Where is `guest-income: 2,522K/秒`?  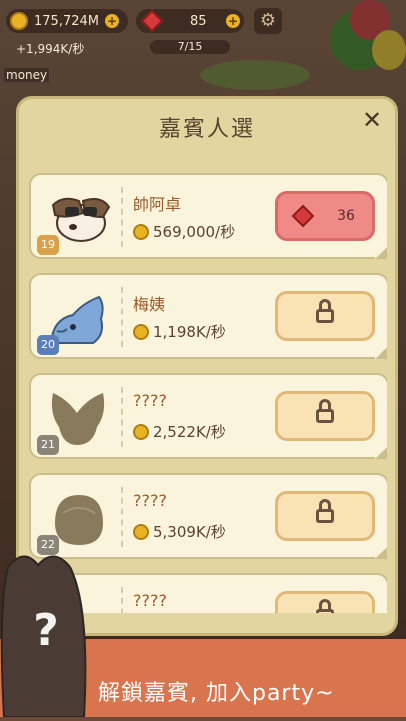 guest-income: 2,522K/秒 is located at coordinates (179, 431).